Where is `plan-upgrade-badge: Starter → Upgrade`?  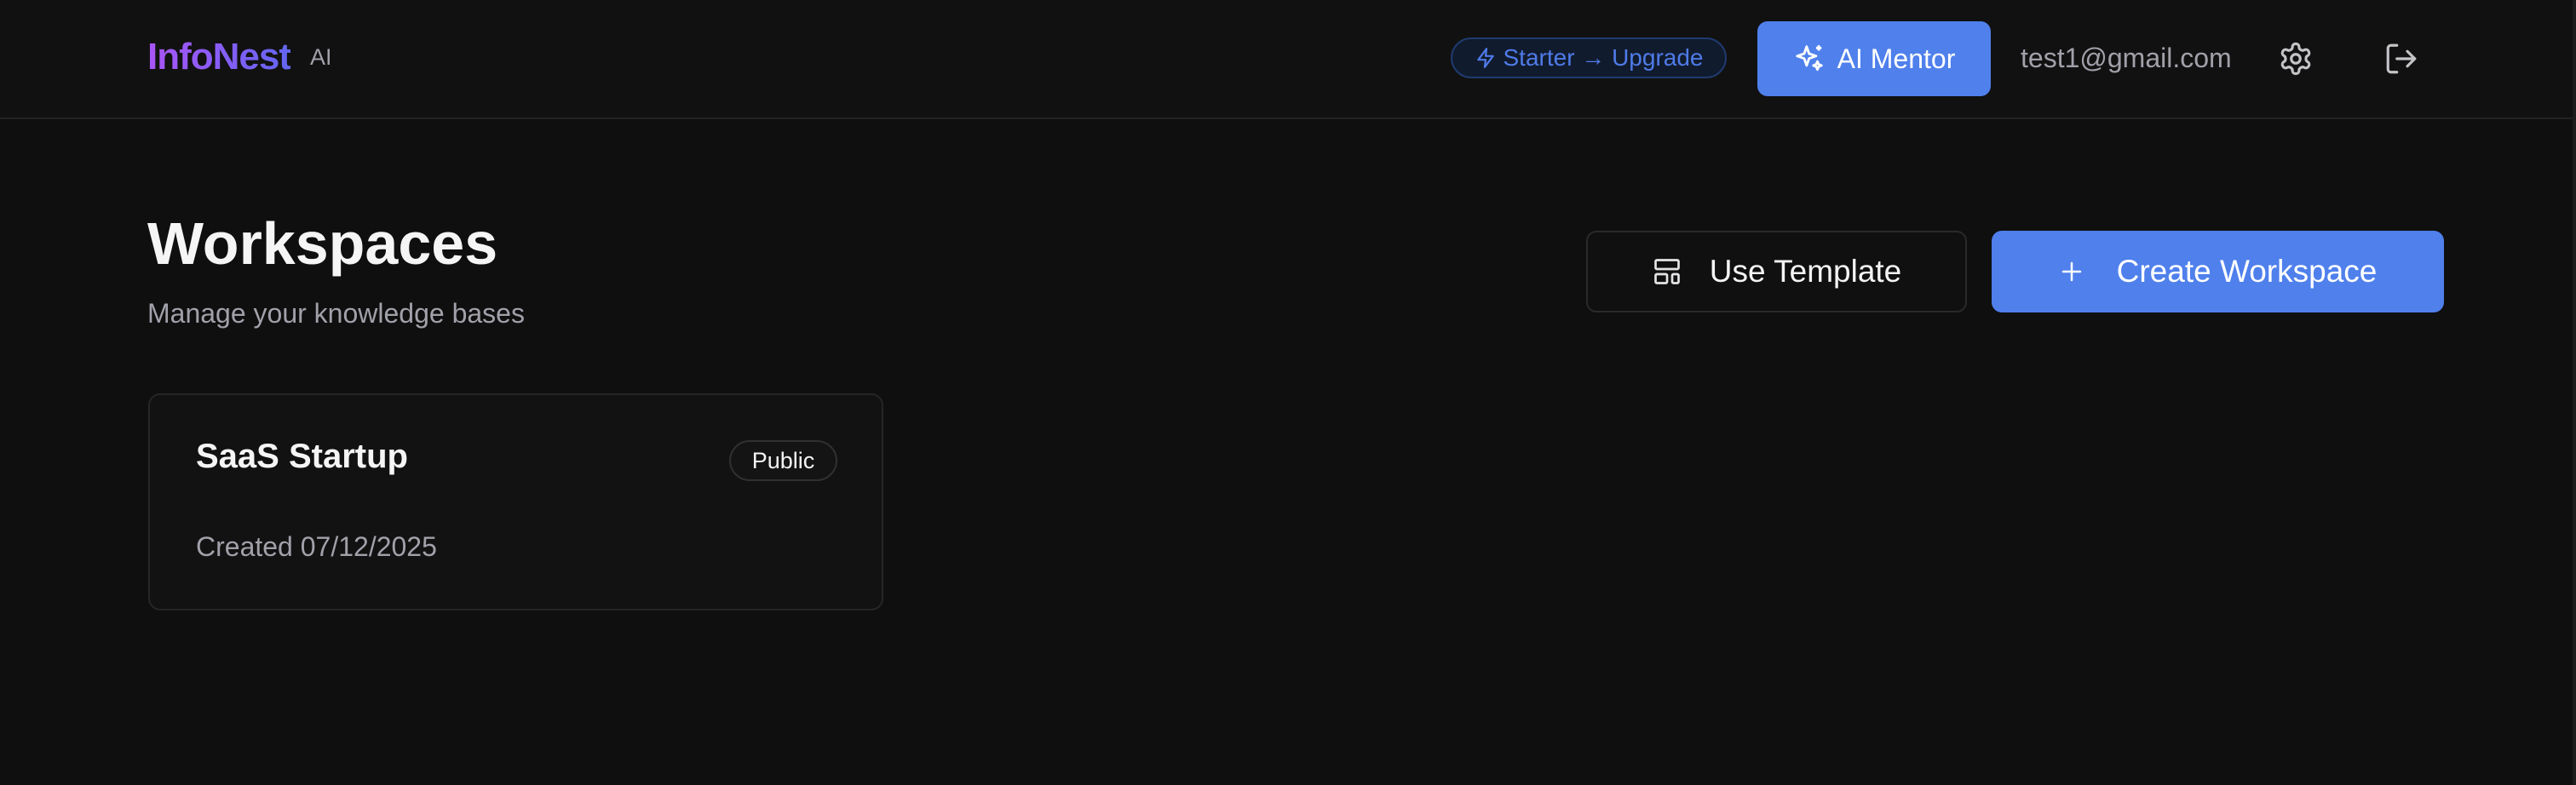
plan-upgrade-badge: Starter → Upgrade is located at coordinates (1589, 57).